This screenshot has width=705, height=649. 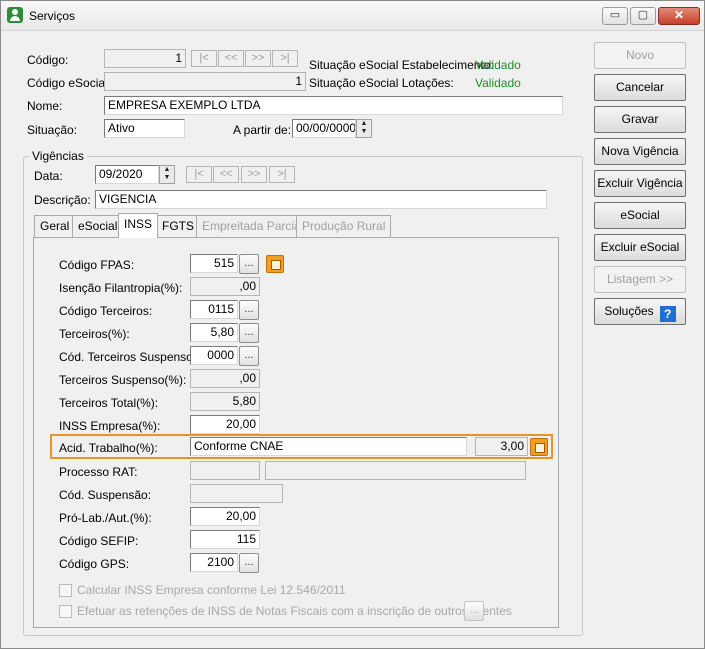 What do you see at coordinates (65, 590) in the screenshot?
I see `calcular-inss-lei-checkbox` at bounding box center [65, 590].